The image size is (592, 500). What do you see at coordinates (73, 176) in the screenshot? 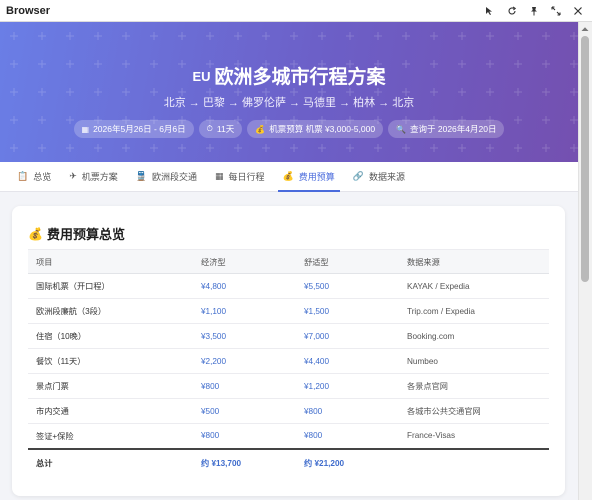
I see `airplane-icon: ✈` at bounding box center [73, 176].